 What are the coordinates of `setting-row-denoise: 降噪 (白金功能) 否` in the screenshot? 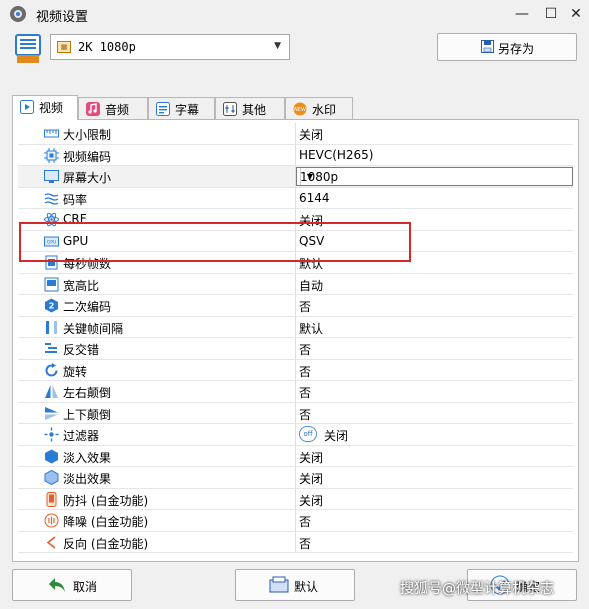 It's located at (295, 521).